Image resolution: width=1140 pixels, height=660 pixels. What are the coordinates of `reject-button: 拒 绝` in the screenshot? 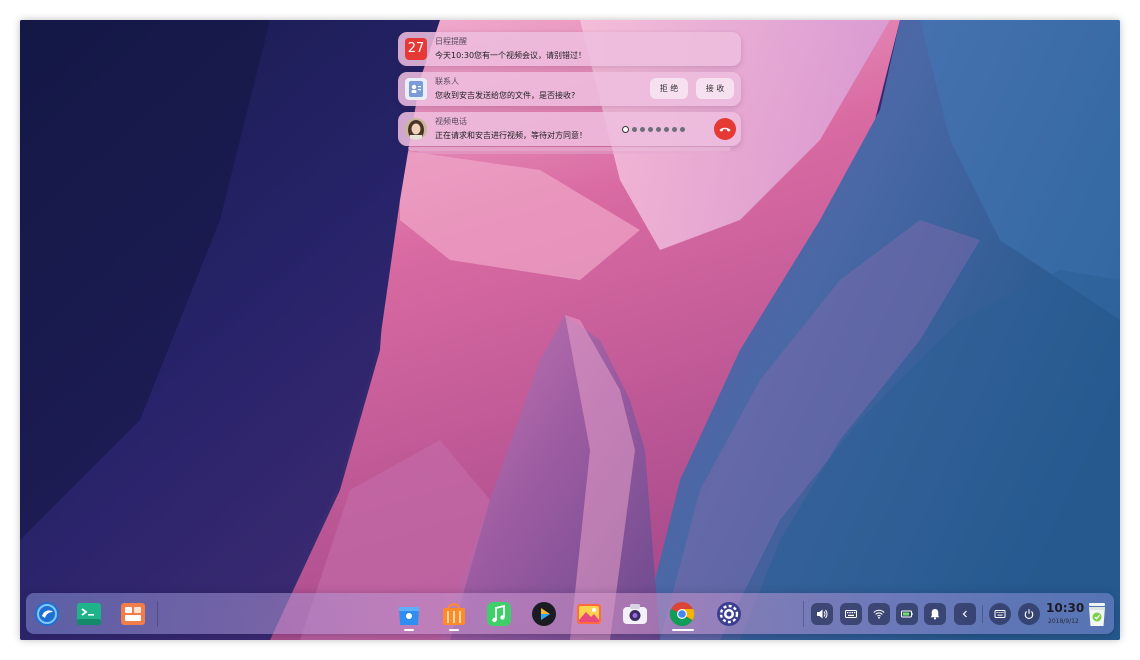 It's located at (669, 88).